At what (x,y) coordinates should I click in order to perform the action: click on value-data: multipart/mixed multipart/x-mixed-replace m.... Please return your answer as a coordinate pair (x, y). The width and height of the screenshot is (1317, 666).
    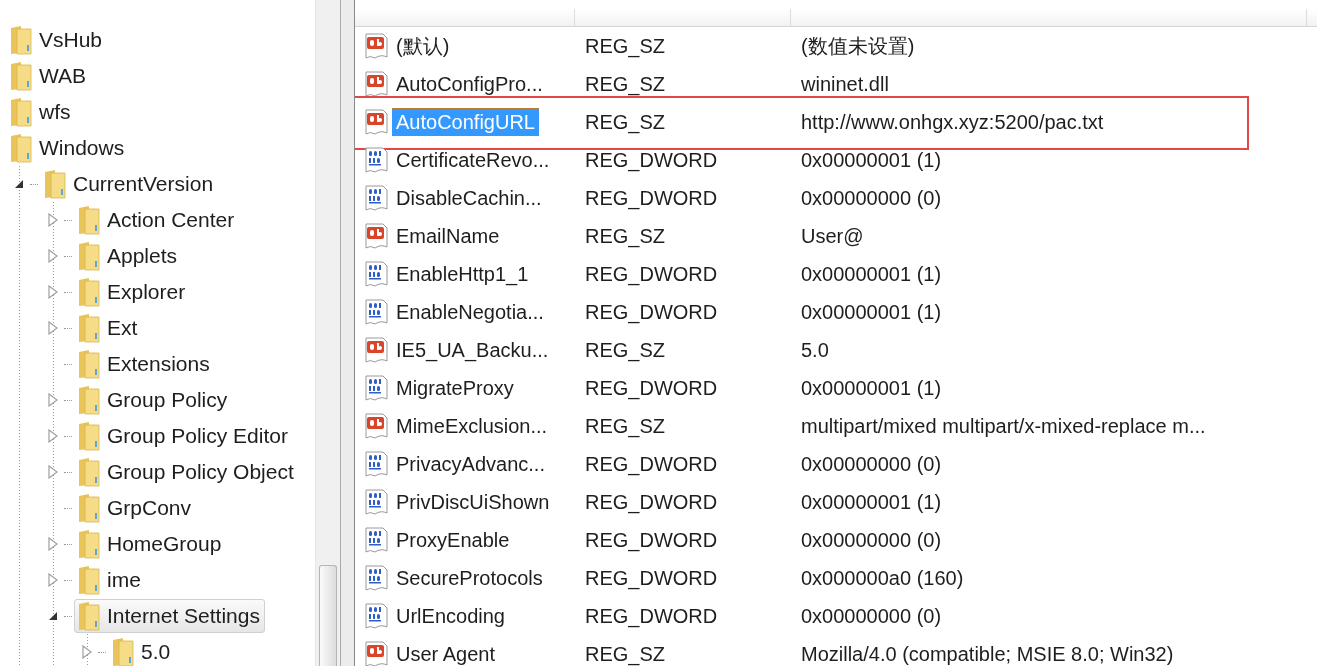
    Looking at the image, I should click on (1003, 426).